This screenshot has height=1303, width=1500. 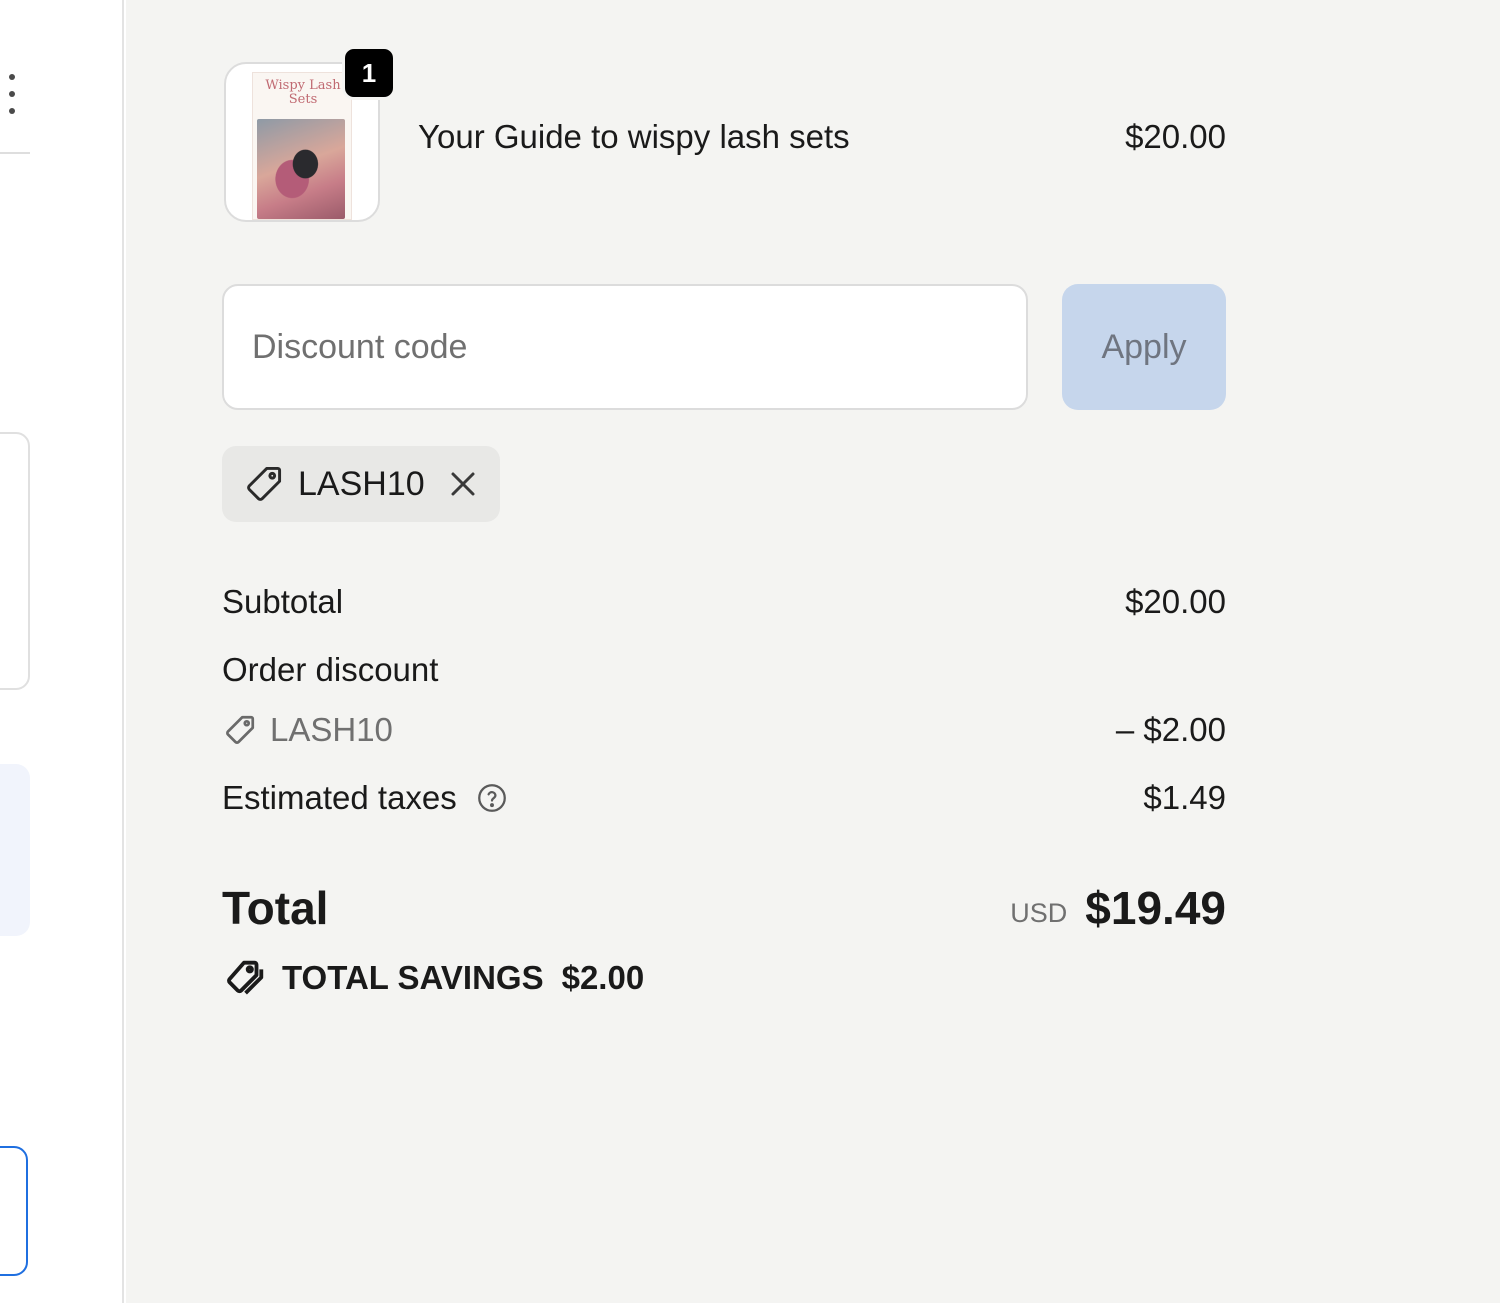 I want to click on subtotal-label: Subtotal, so click(x=283, y=601).